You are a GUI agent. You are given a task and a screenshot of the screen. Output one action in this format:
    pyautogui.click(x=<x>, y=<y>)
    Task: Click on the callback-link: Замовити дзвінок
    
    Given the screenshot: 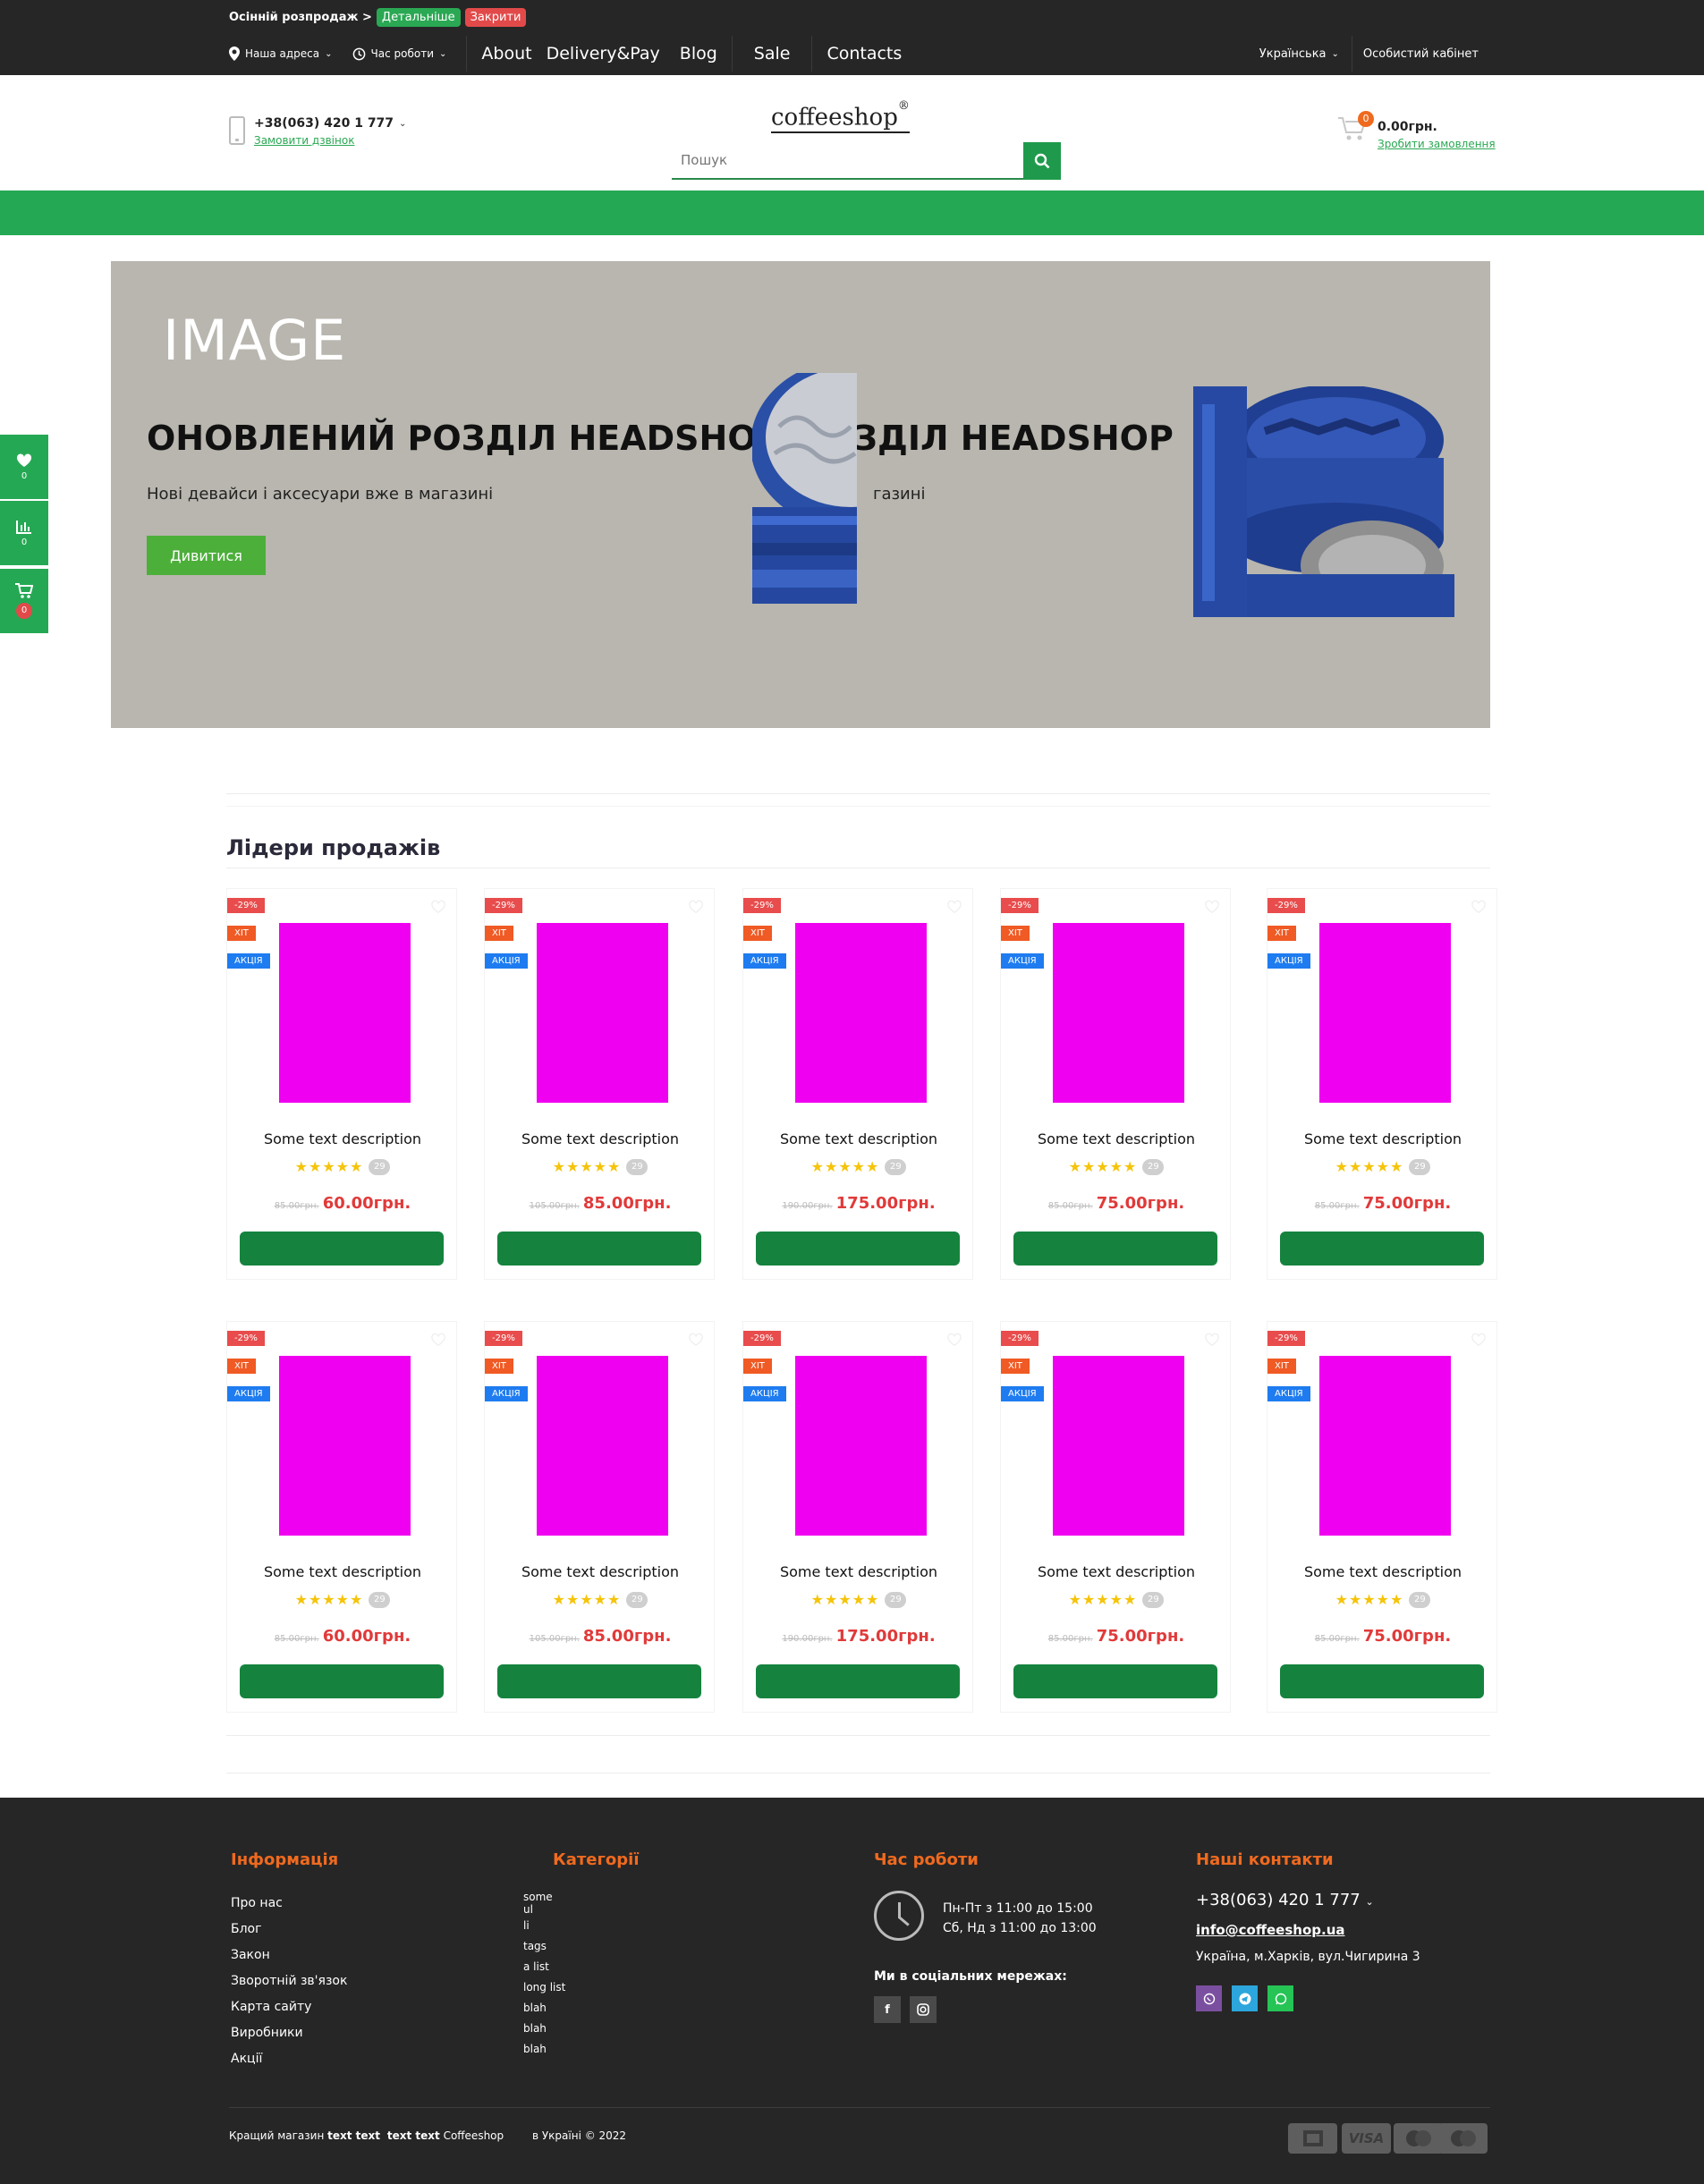 What is the action you would take?
    pyautogui.click(x=304, y=140)
    